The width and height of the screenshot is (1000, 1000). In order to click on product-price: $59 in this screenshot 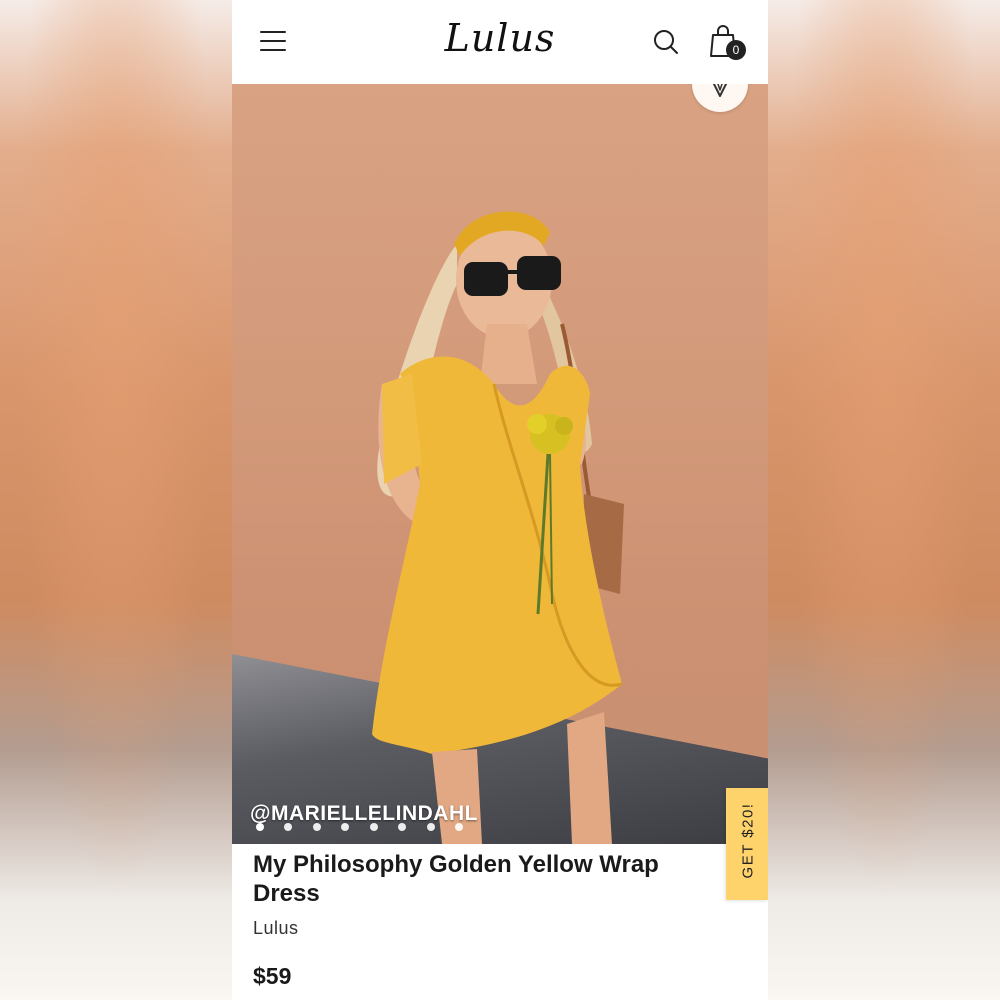, I will do `click(272, 976)`.